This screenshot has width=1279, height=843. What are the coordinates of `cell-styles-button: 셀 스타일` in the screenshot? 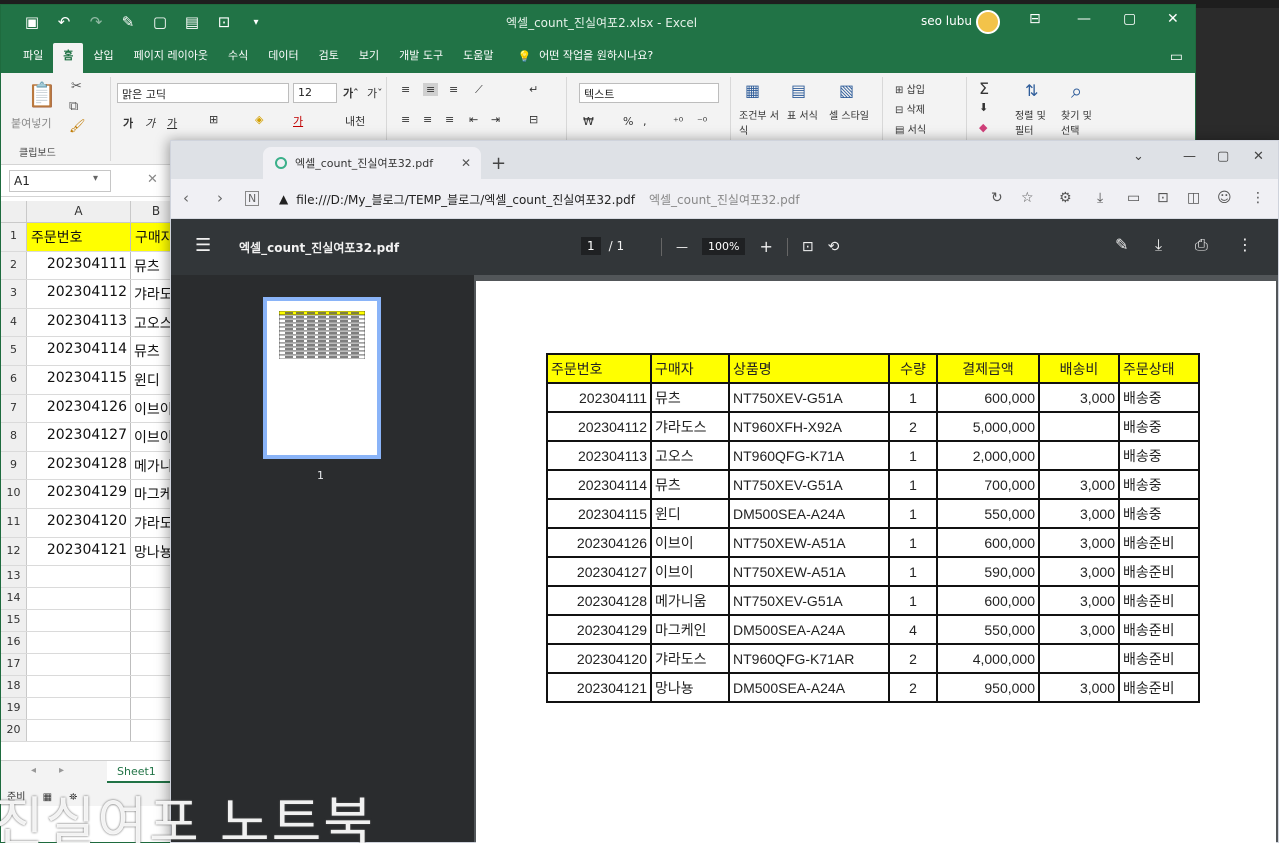 It's located at (852, 114).